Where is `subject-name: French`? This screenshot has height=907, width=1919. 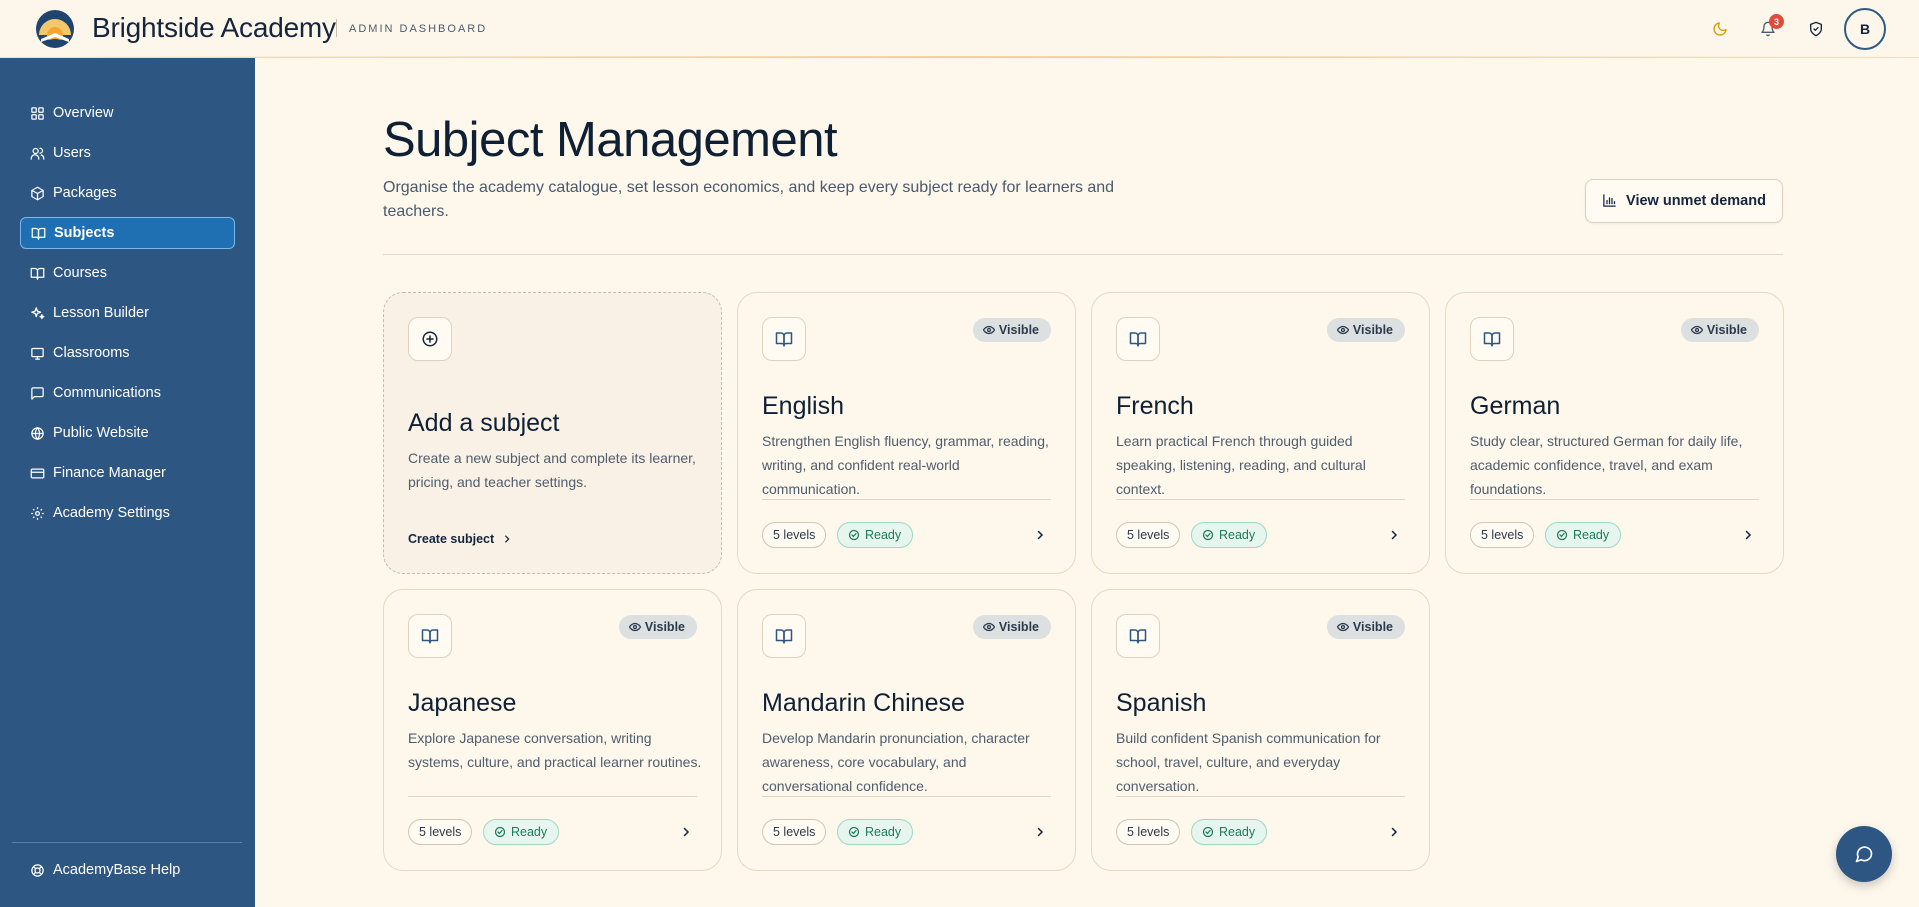
subject-name: French is located at coordinates (1155, 406).